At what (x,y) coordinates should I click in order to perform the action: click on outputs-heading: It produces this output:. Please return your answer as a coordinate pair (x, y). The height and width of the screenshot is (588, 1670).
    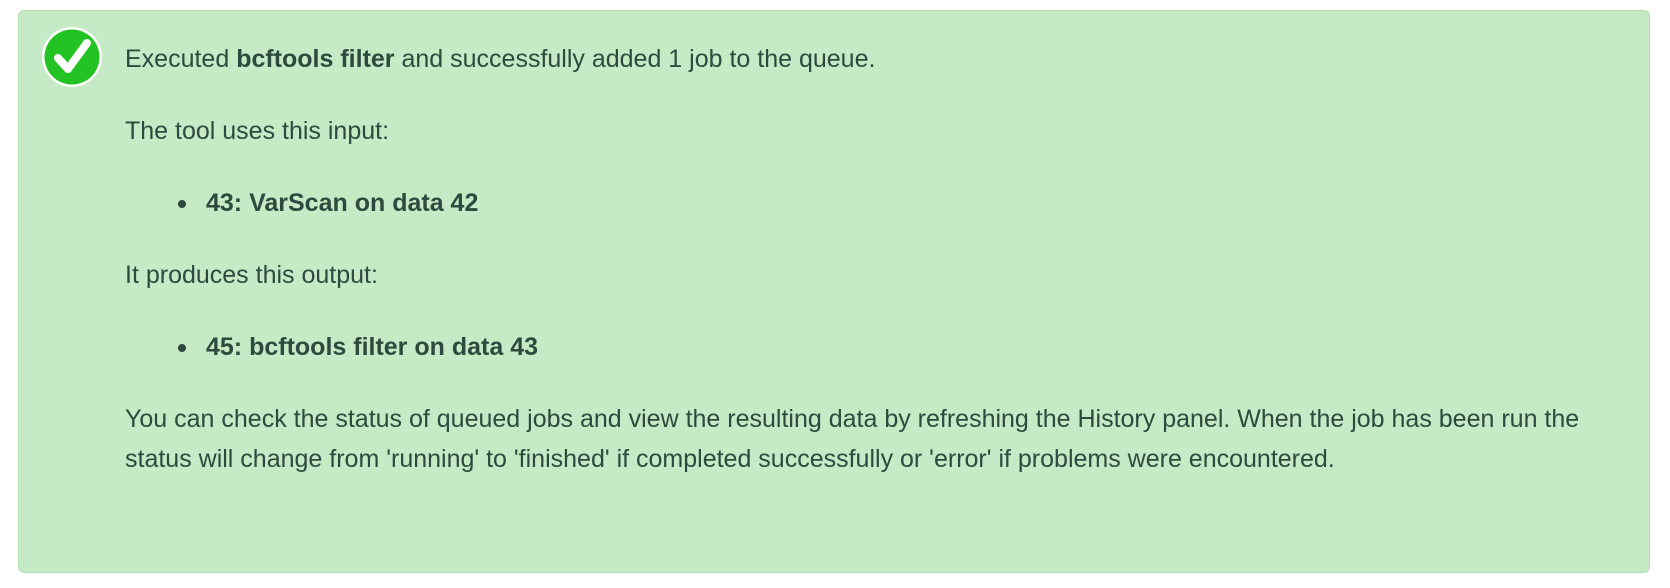
    Looking at the image, I should click on (251, 275).